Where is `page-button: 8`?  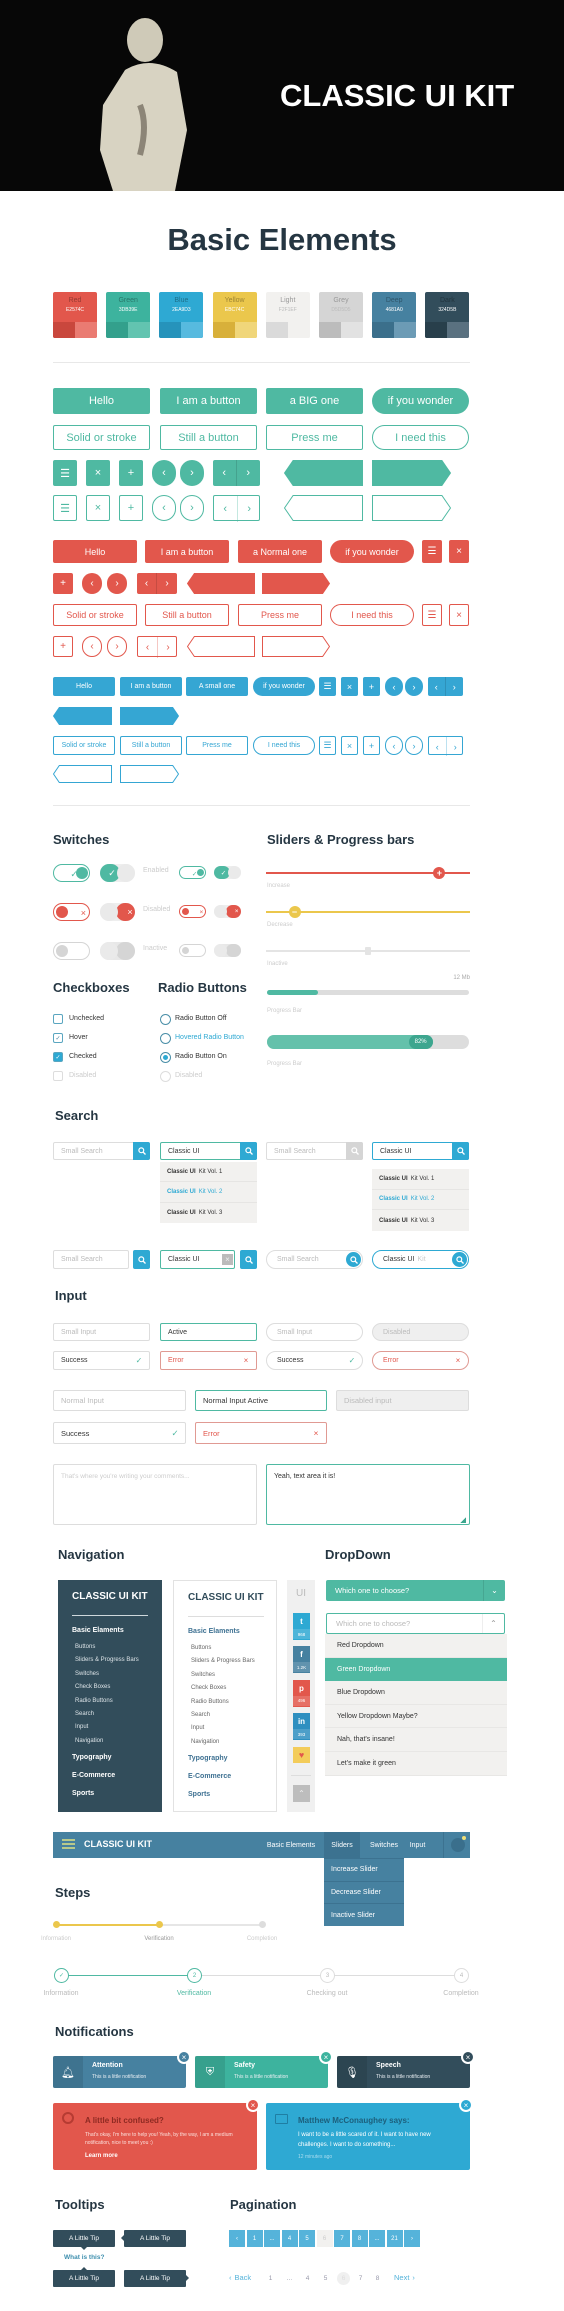 page-button: 8 is located at coordinates (359, 2238).